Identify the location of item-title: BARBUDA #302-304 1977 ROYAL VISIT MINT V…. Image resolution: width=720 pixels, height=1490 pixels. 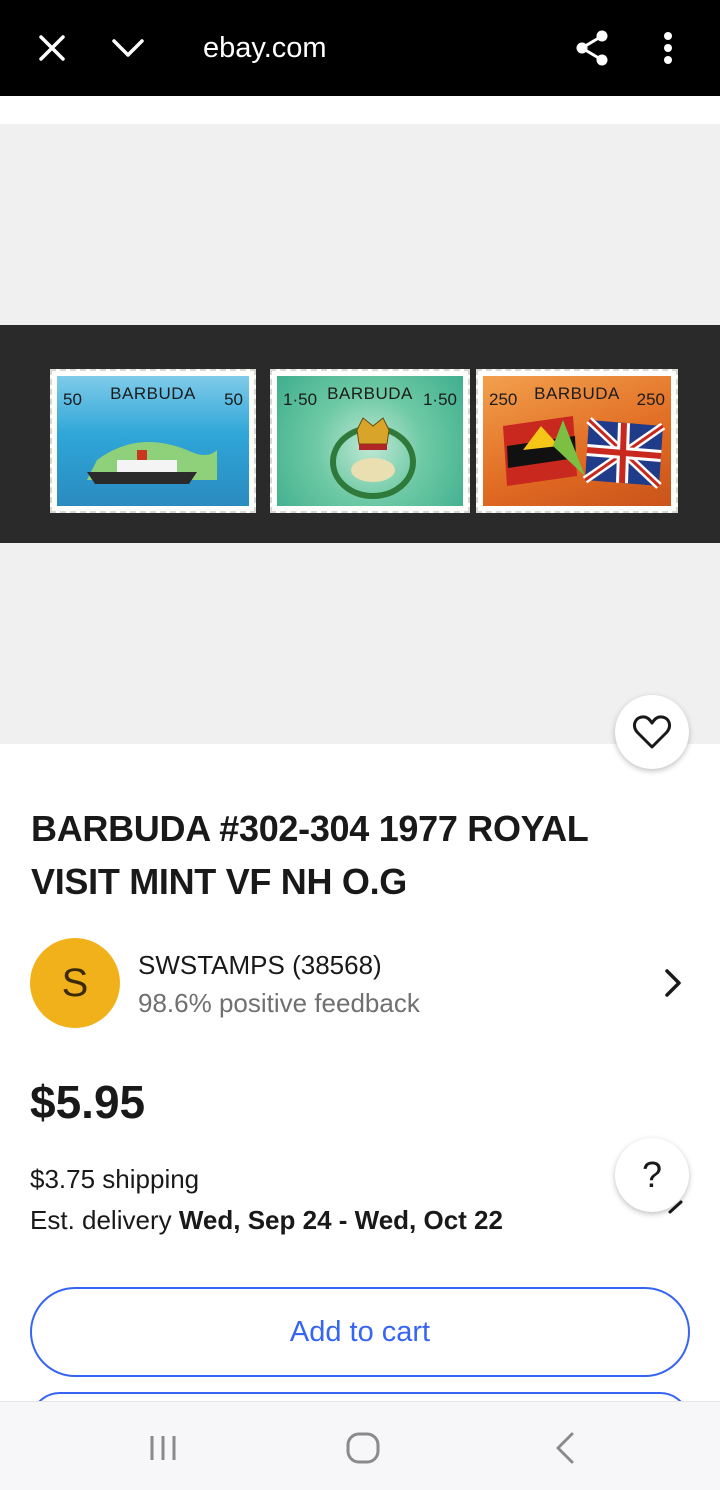
(309, 855).